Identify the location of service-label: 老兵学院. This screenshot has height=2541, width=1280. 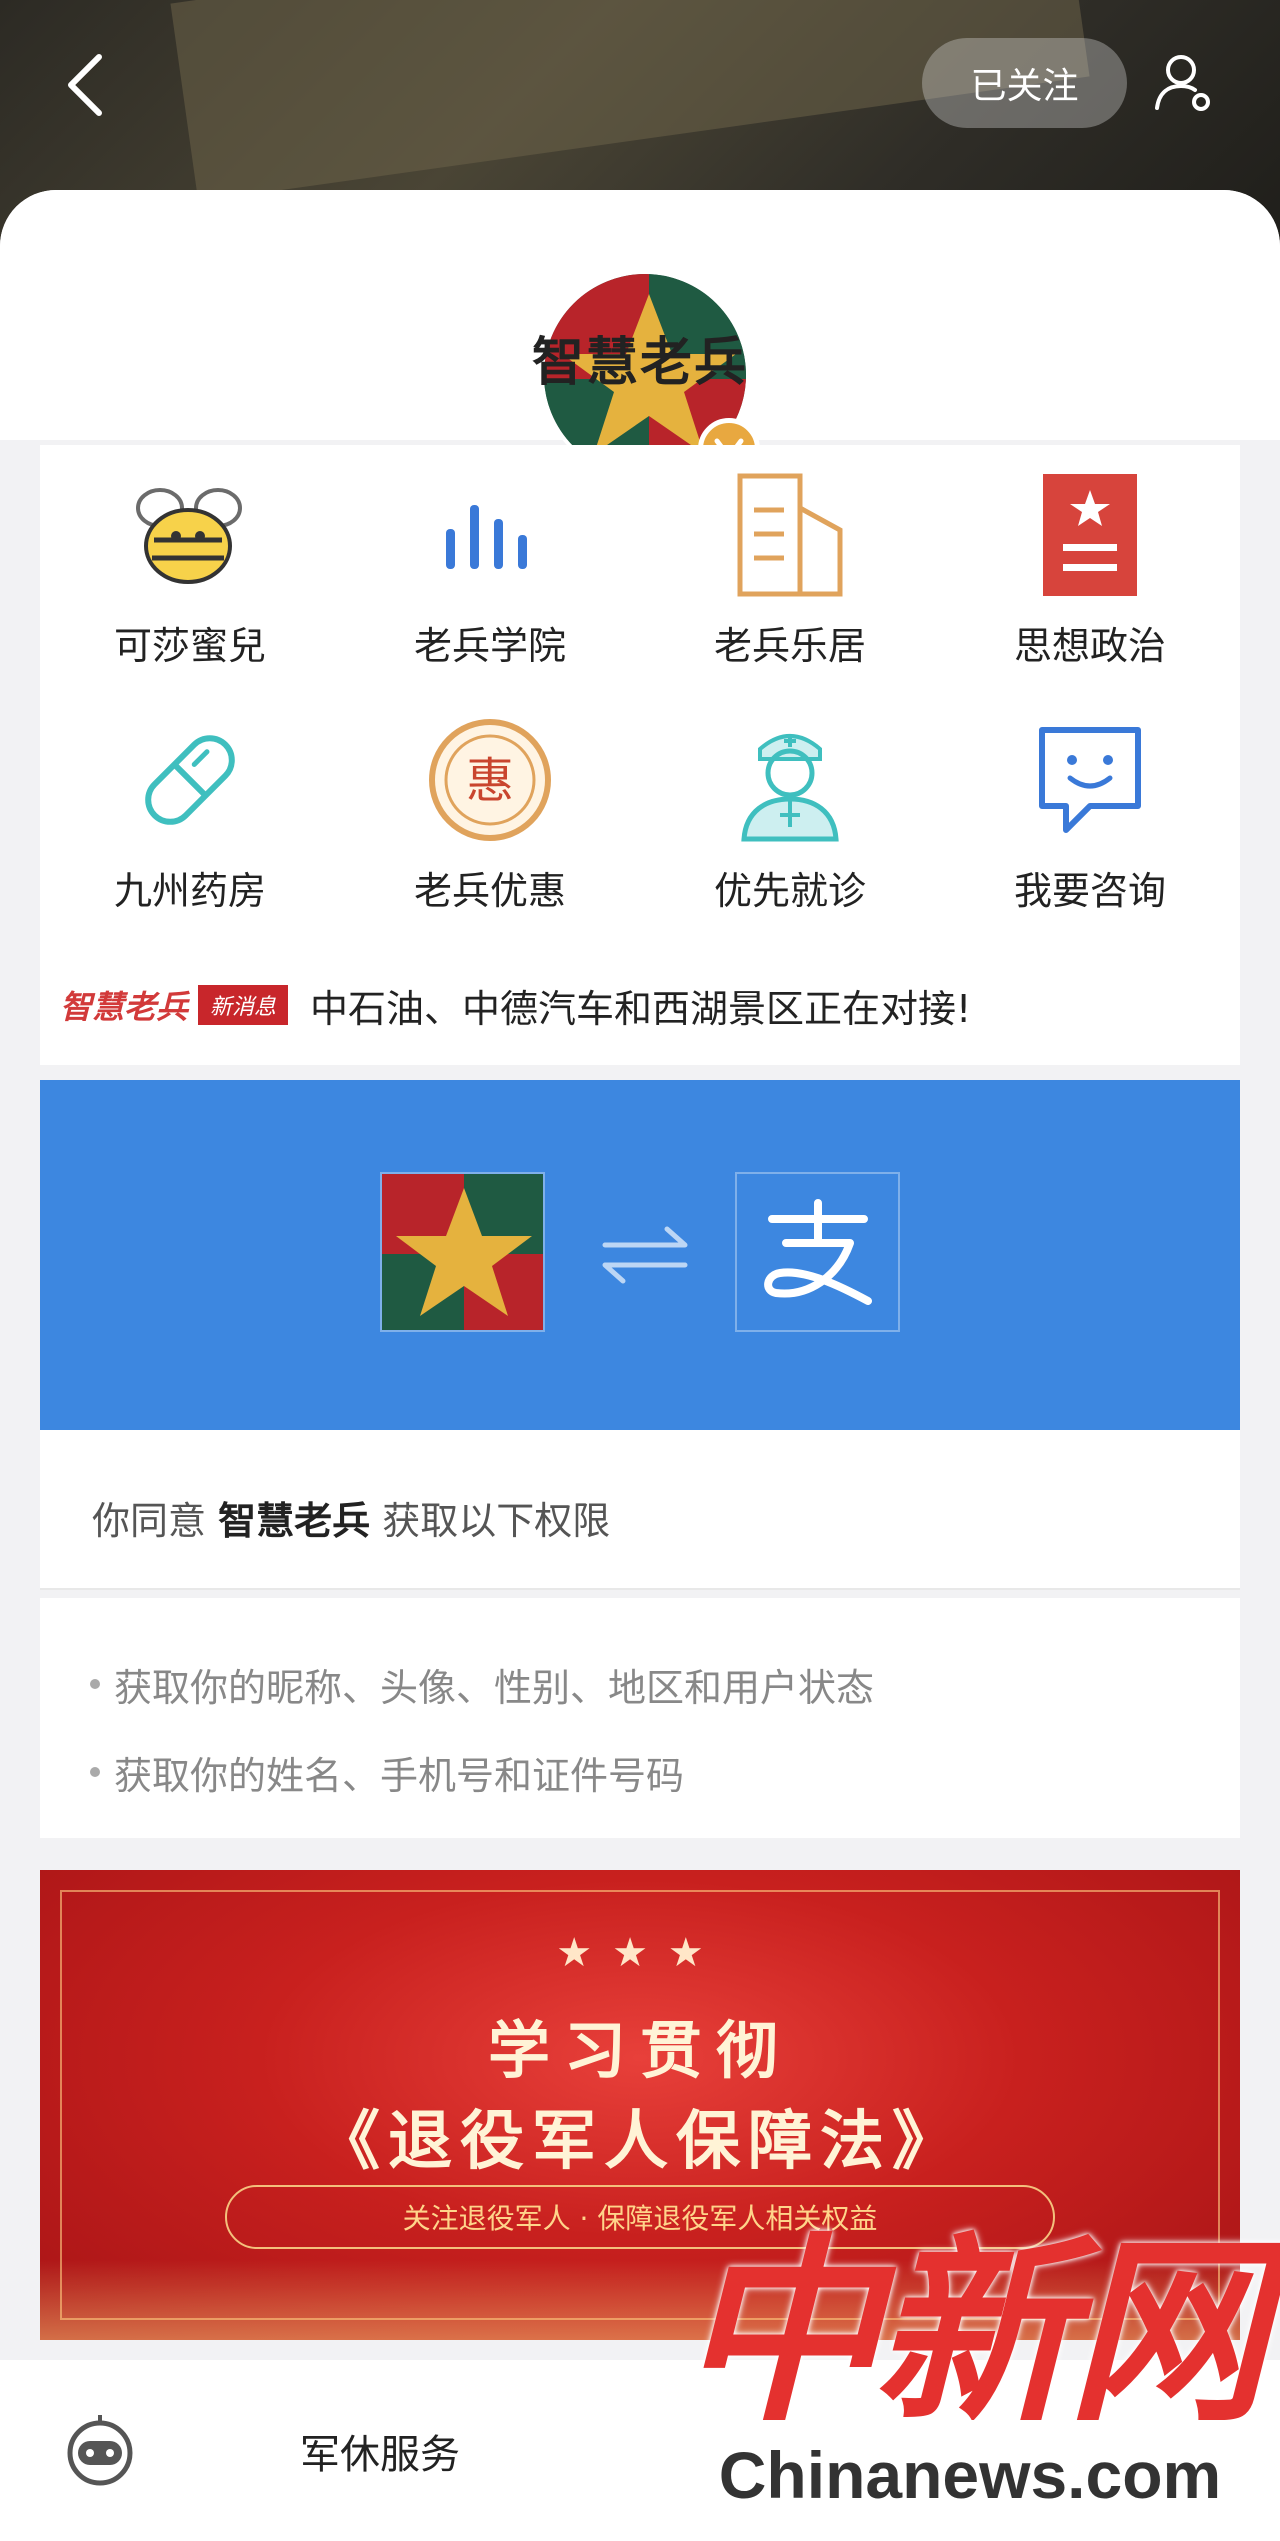
(489, 646).